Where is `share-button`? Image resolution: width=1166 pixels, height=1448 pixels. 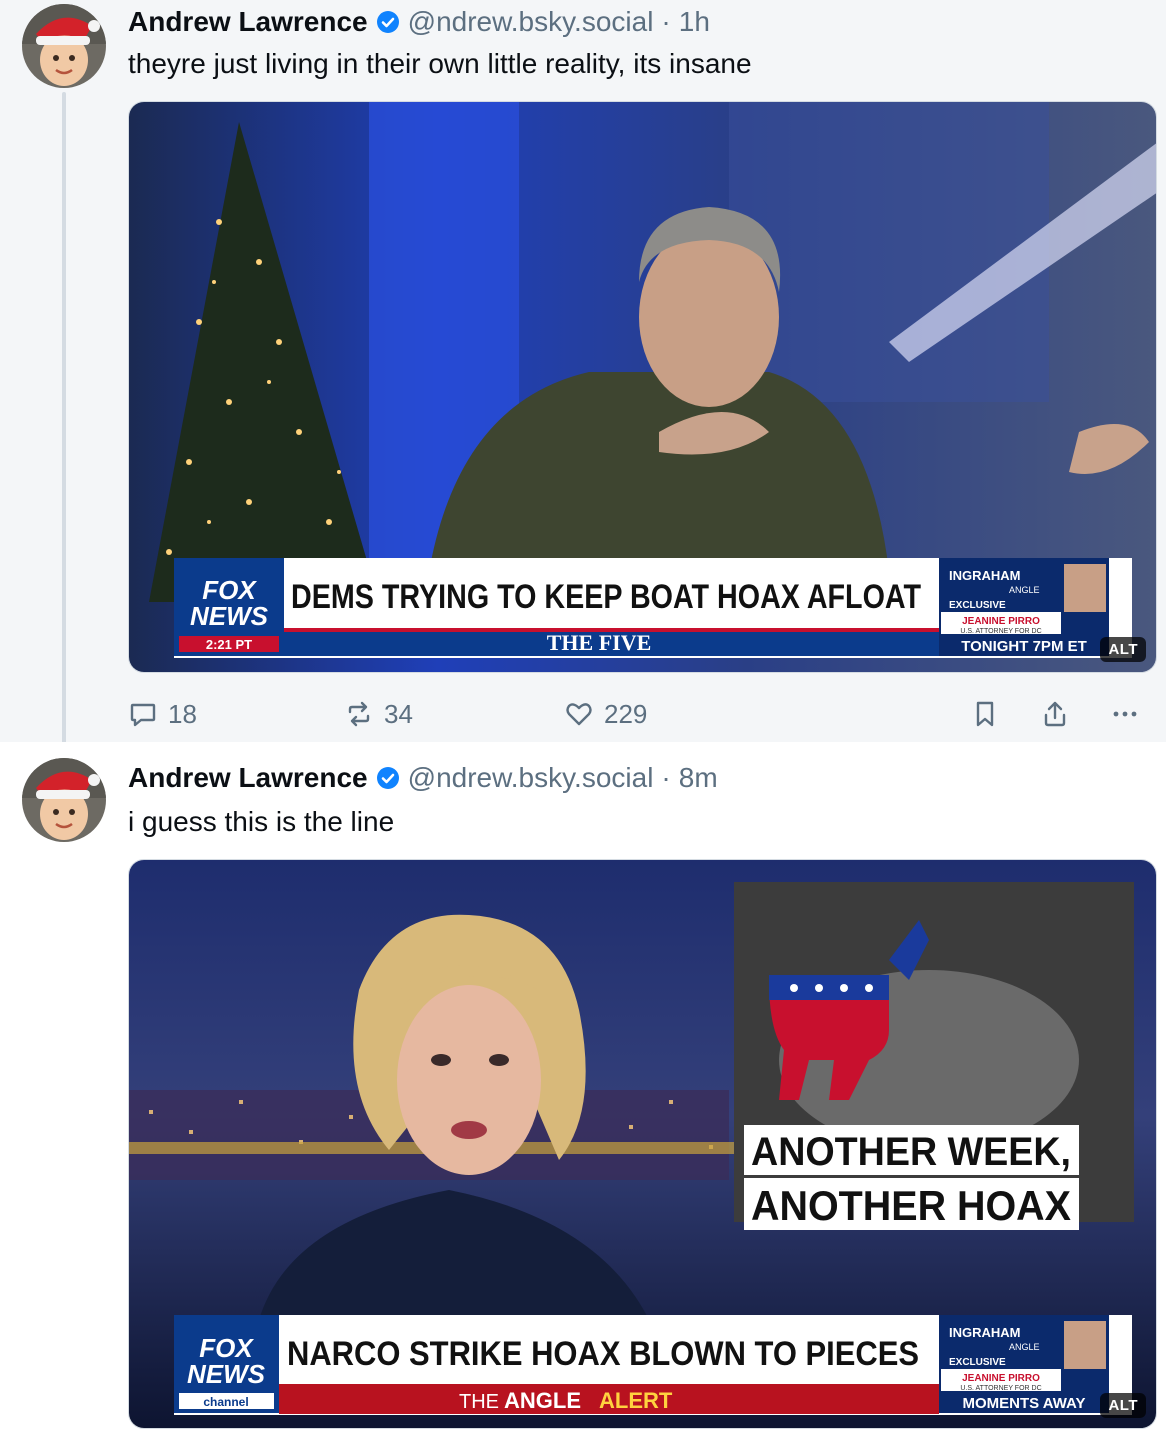 share-button is located at coordinates (1055, 714).